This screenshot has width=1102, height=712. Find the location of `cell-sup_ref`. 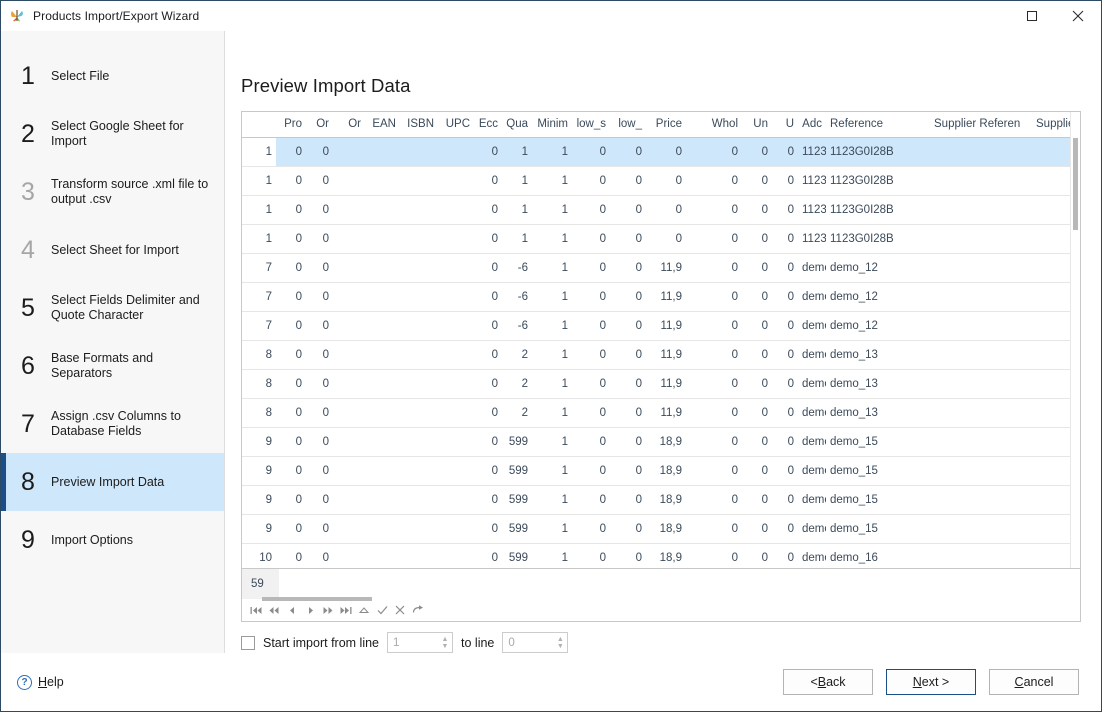

cell-sup_ref is located at coordinates (981, 529).